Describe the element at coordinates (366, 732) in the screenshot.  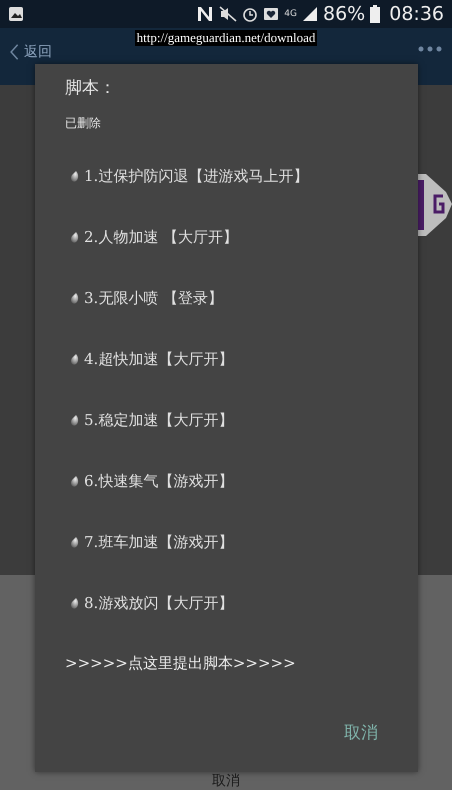
I see `cancel-button: 取消` at that location.